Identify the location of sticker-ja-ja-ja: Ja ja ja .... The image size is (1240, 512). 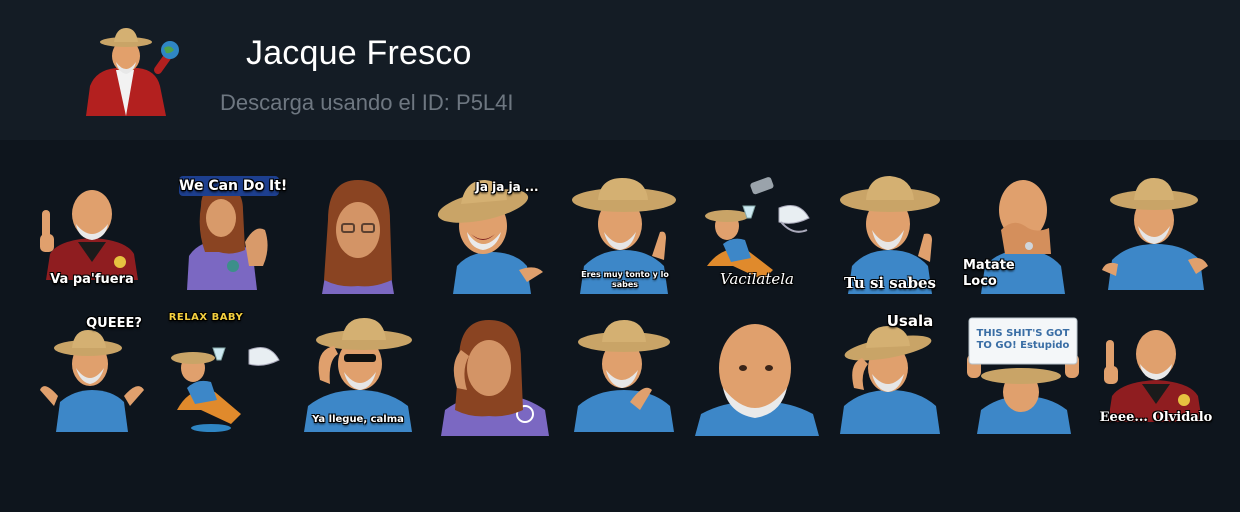
(491, 234).